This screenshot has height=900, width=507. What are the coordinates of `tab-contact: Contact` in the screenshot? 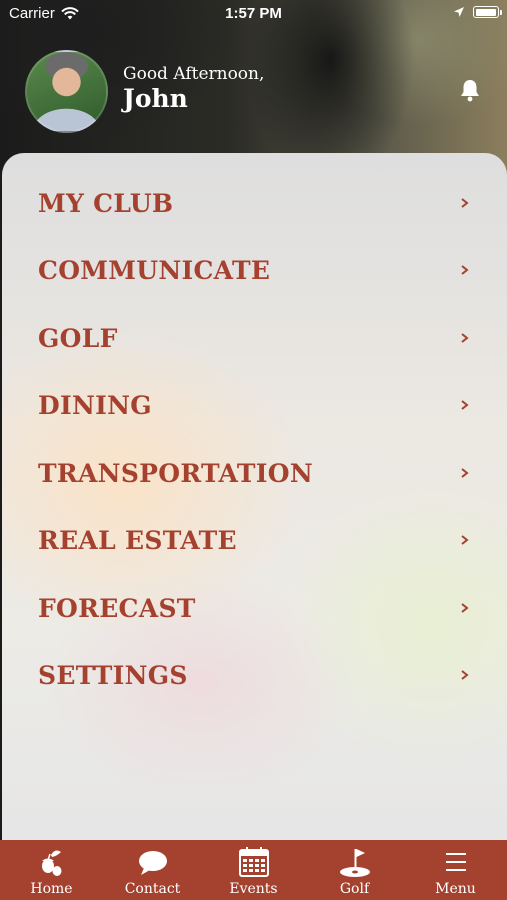 It's located at (152, 870).